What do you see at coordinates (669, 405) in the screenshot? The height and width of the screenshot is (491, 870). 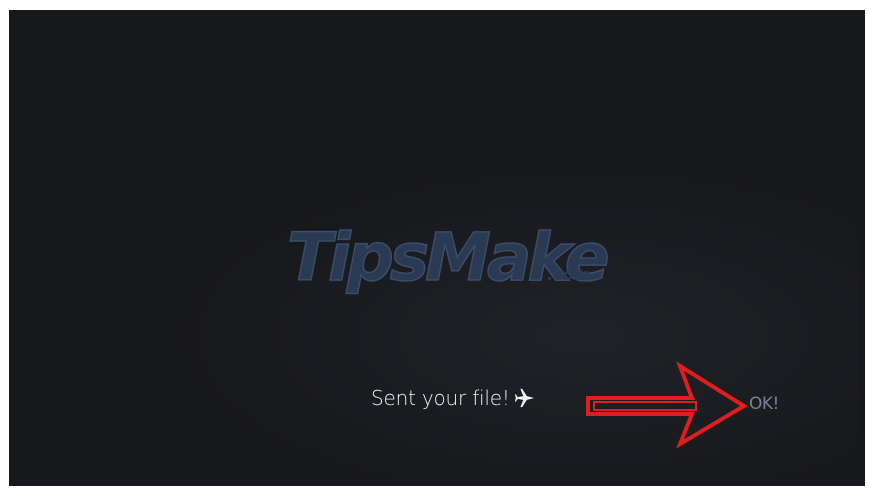 I see `red-arrow-icon` at bounding box center [669, 405].